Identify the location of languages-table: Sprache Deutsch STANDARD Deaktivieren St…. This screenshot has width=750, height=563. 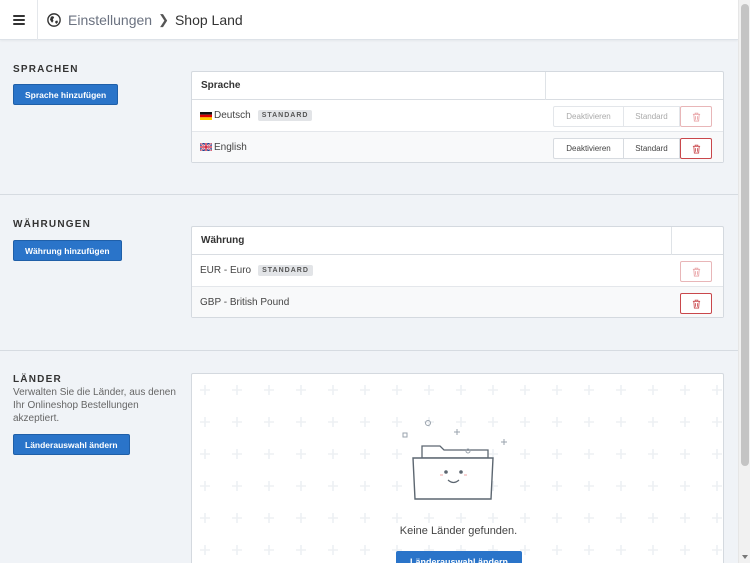
(457, 117).